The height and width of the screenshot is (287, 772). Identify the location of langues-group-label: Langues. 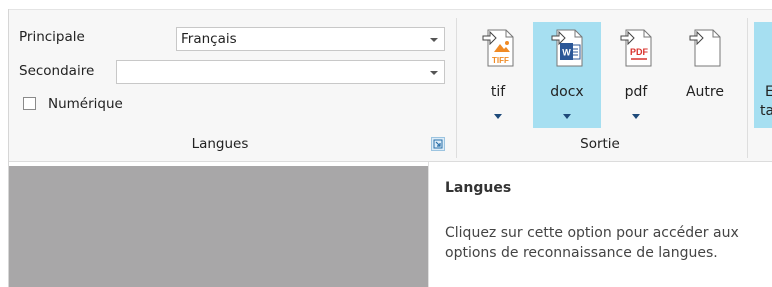
(220, 144).